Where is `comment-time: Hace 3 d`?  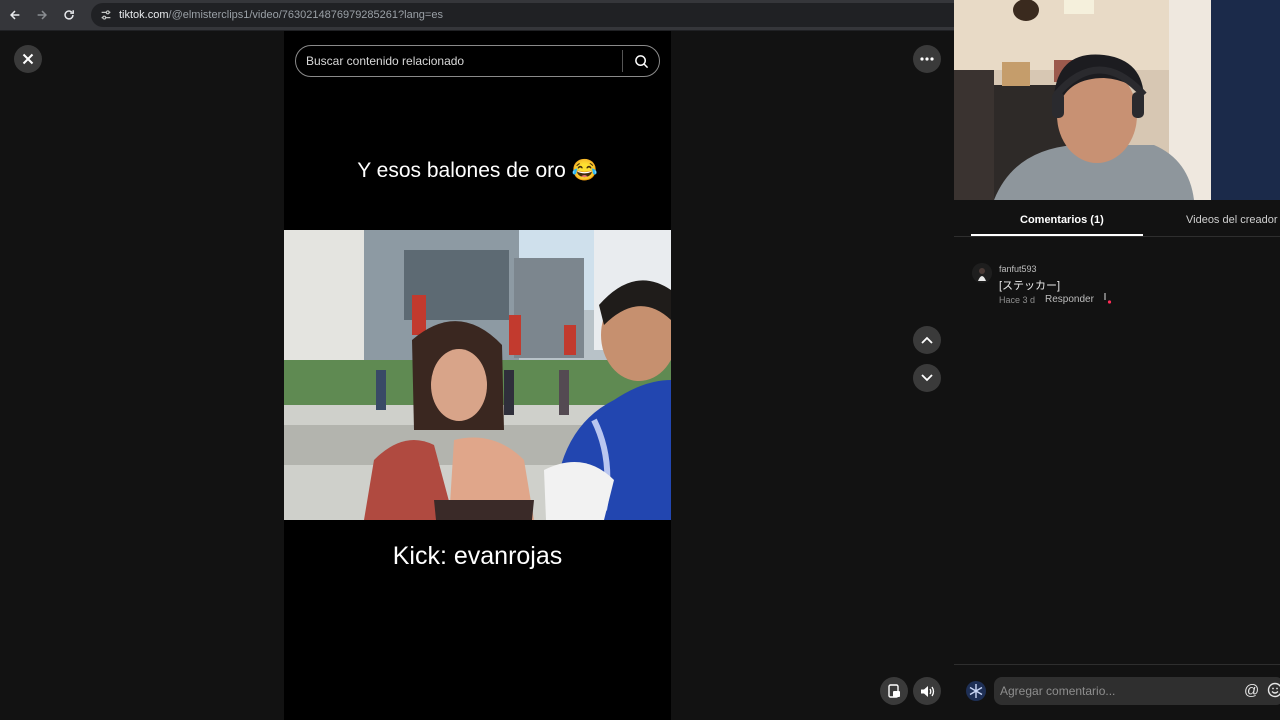 comment-time: Hace 3 d is located at coordinates (1017, 300).